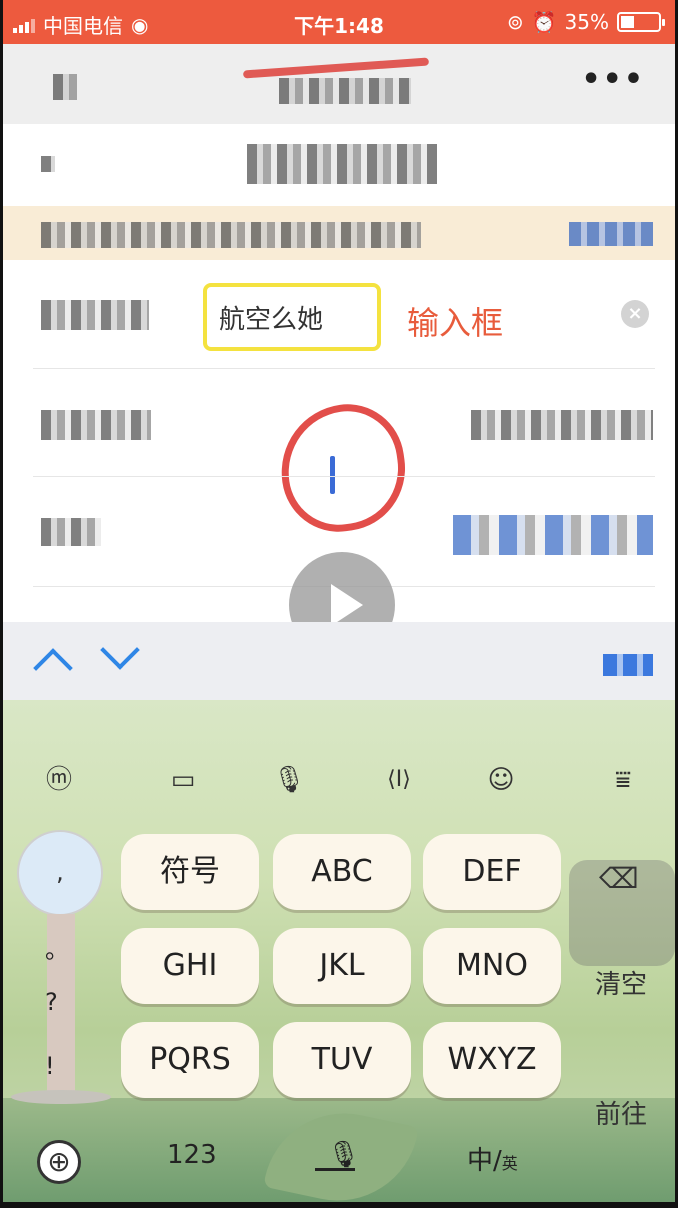 Image resolution: width=678 pixels, height=1208 pixels. What do you see at coordinates (343, 468) in the screenshot?
I see `highlight-circle-annotation` at bounding box center [343, 468].